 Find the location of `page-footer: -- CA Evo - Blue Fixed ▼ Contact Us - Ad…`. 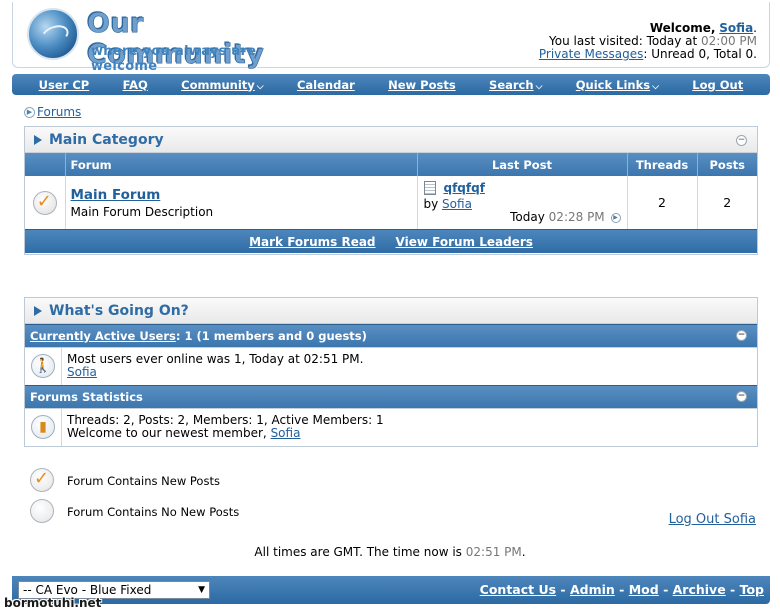

page-footer: -- CA Evo - Blue Fixed ▼ Contact Us - Ad… is located at coordinates (391, 590).